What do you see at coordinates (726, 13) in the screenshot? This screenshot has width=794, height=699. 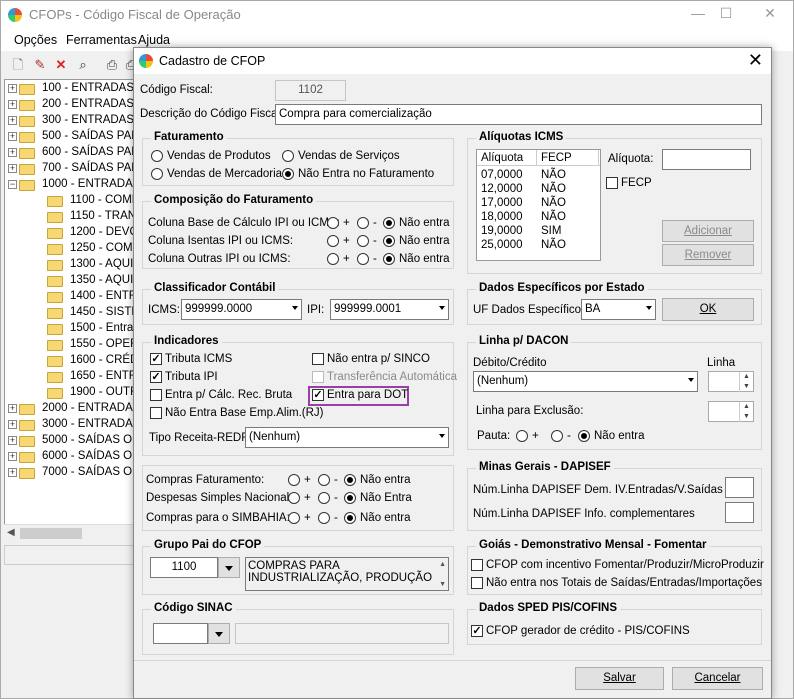 I see `maximize-icon: ☐` at bounding box center [726, 13].